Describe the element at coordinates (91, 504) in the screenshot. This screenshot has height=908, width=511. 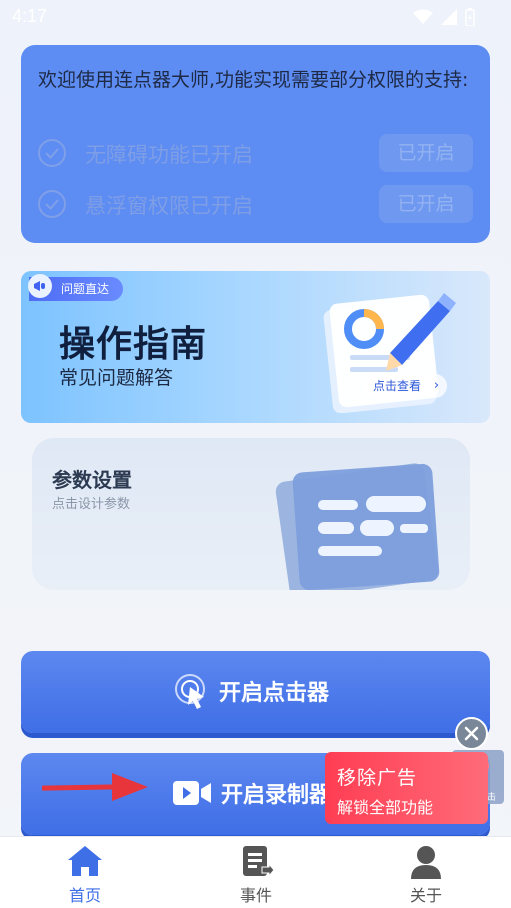
I see `params-subtitle: 点击设计参数` at that location.